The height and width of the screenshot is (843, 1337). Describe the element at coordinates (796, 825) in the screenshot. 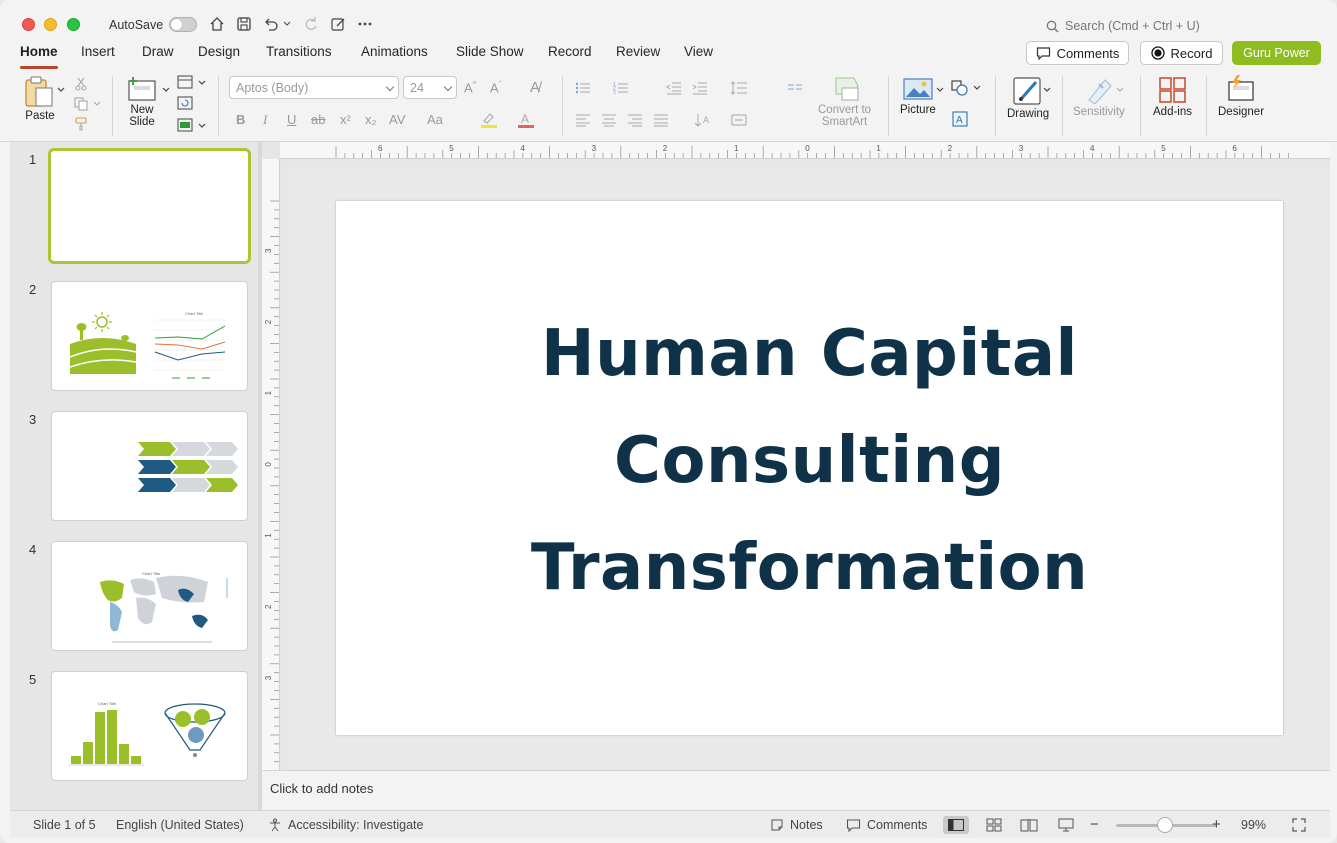

I see `notes-toggle: Notes` at that location.